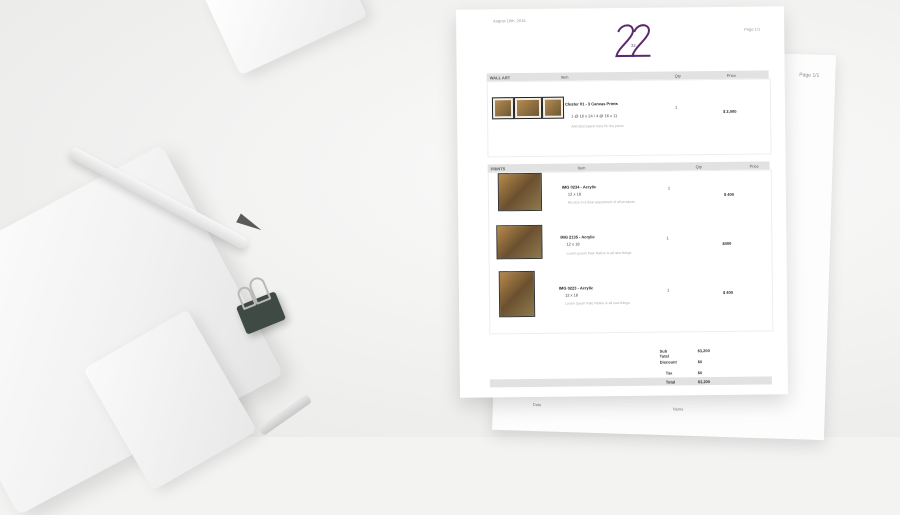 This screenshot has height=515, width=900. Describe the element at coordinates (579, 187) in the screenshot. I see `print-item-title: IMG 0234 - Acrylic` at that location.